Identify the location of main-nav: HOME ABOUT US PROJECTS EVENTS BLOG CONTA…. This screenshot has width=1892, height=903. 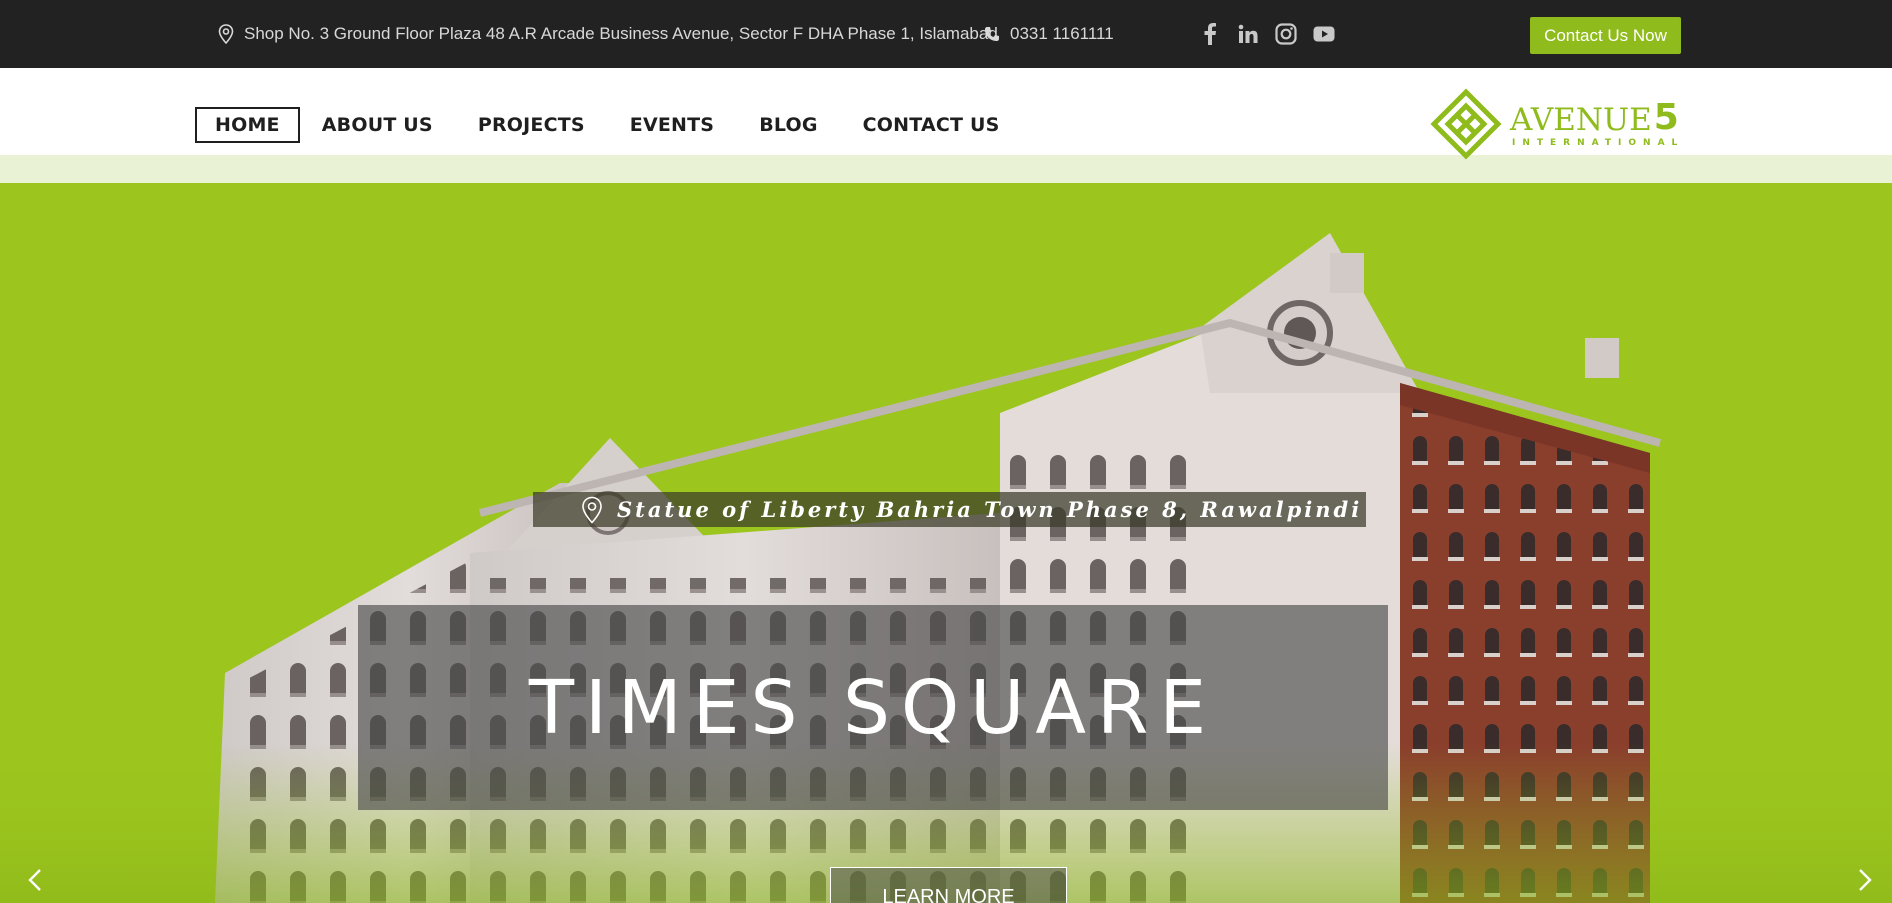
(619, 125).